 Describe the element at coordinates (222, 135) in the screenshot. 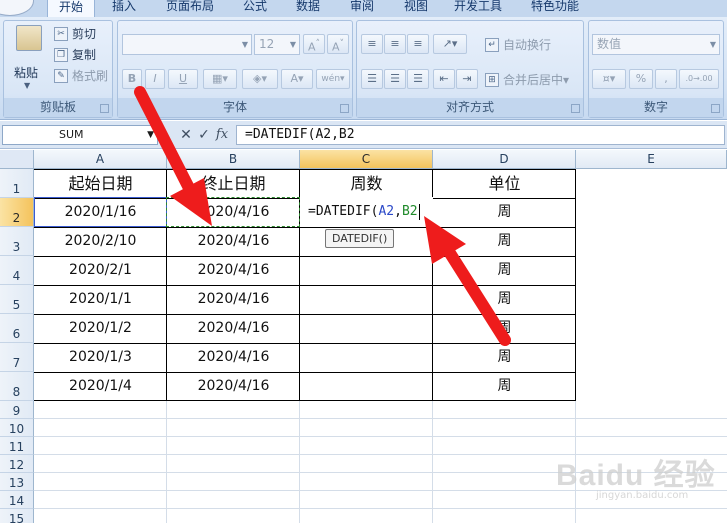

I see `insert-function-icon: fx` at that location.